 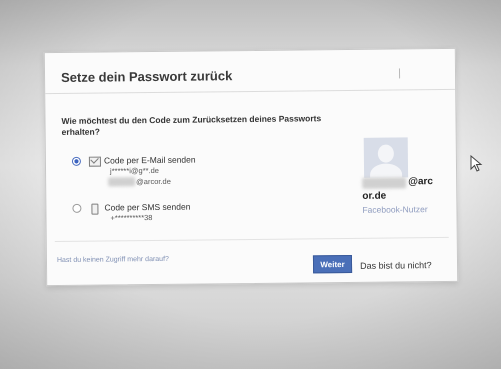 I want to click on profile-avatar, so click(x=386, y=157).